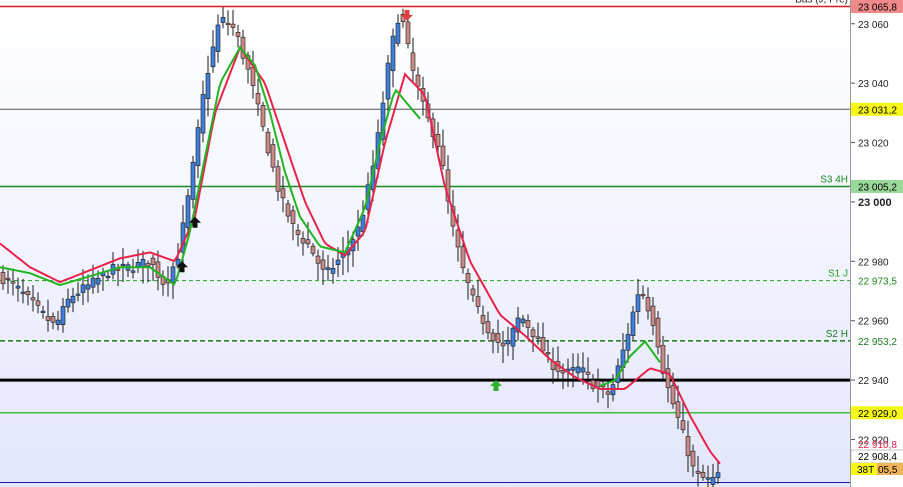 The image size is (903, 487). Describe the element at coordinates (877, 282) in the screenshot. I see `axis-tag-level-3-label: 22 973,5` at that location.